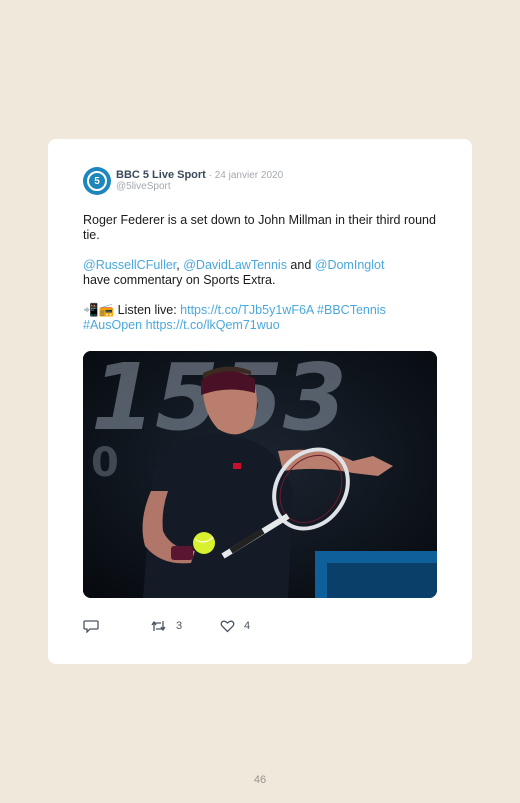 The height and width of the screenshot is (803, 520). I want to click on tweet-date: 24 janvier 2020, so click(249, 175).